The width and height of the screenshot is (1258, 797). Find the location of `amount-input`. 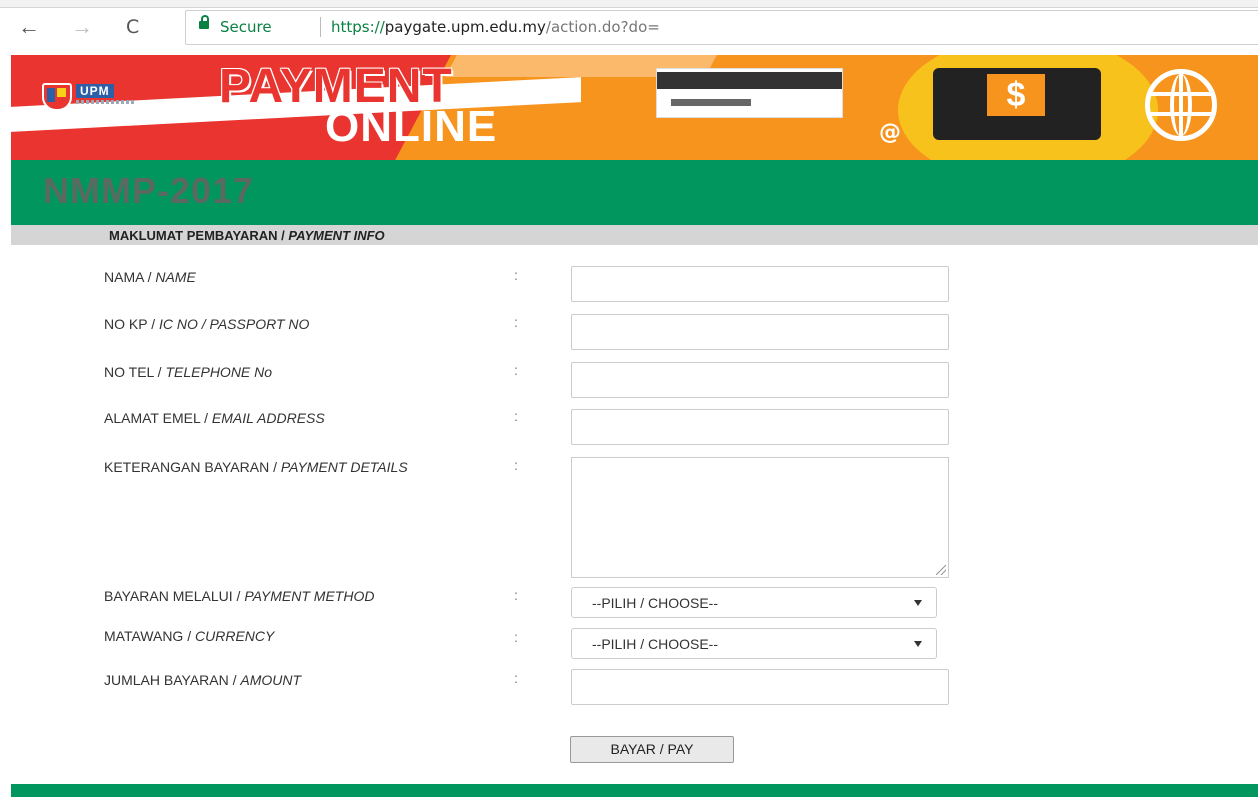

amount-input is located at coordinates (760, 687).